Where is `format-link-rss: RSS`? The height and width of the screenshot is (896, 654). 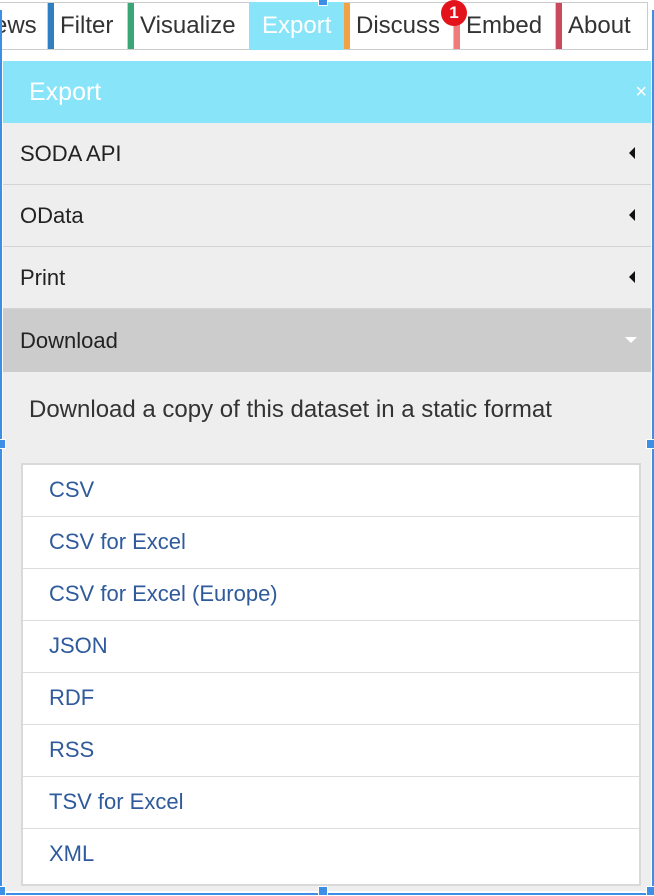 format-link-rss: RSS is located at coordinates (331, 751).